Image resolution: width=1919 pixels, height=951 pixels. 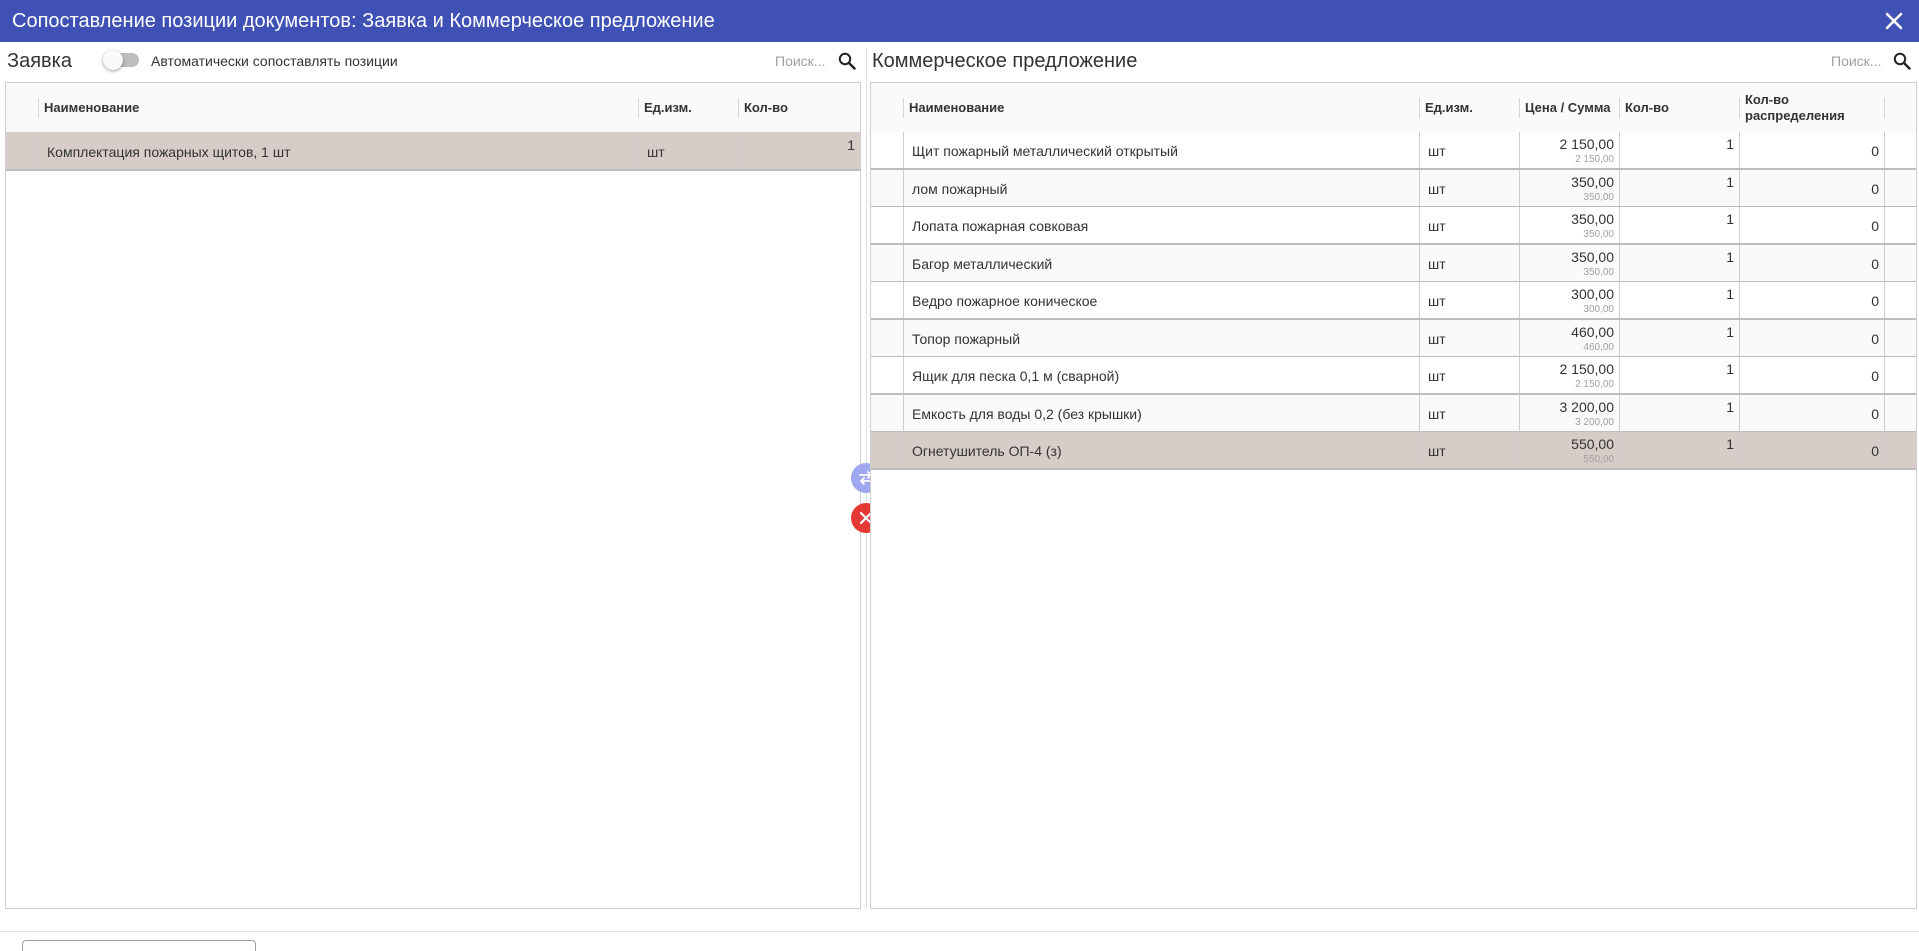 What do you see at coordinates (797, 107) in the screenshot?
I see `left-col-qty: Кол-во` at bounding box center [797, 107].